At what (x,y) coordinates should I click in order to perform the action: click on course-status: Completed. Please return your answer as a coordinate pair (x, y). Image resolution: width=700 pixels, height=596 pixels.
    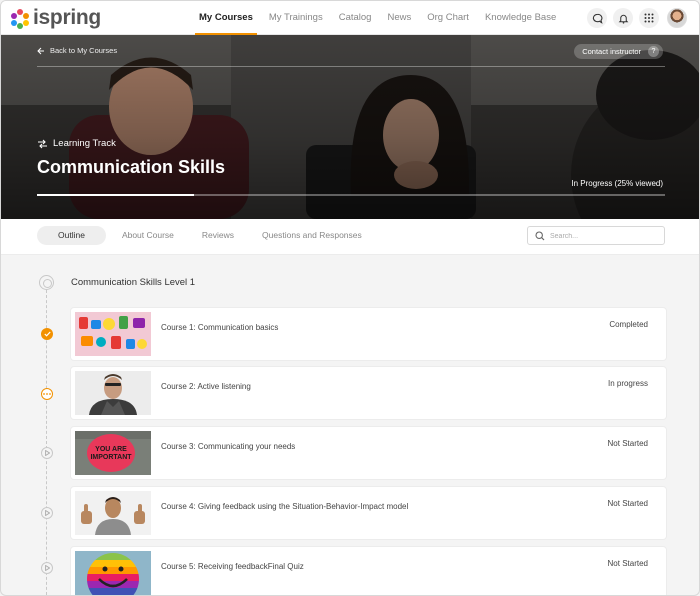
    Looking at the image, I should click on (628, 324).